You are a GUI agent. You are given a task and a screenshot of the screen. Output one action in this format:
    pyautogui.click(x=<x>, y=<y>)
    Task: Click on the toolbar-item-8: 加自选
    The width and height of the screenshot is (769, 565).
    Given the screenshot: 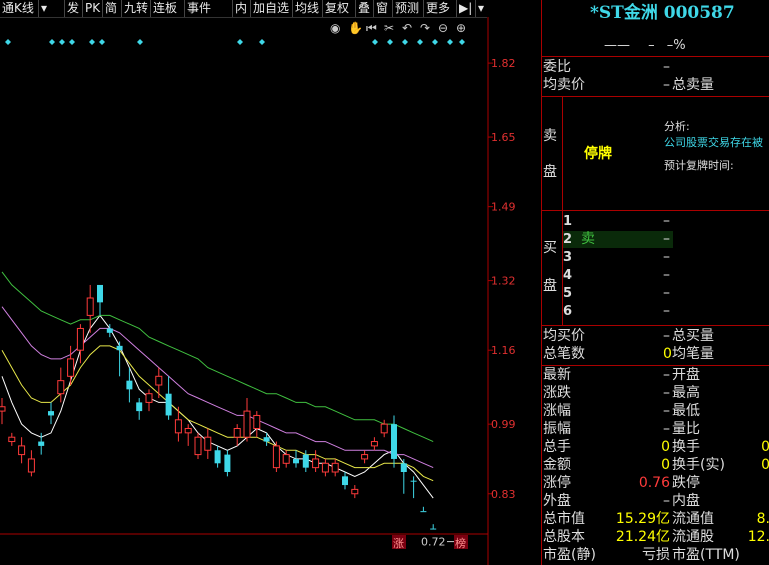 What is the action you would take?
    pyautogui.click(x=270, y=8)
    